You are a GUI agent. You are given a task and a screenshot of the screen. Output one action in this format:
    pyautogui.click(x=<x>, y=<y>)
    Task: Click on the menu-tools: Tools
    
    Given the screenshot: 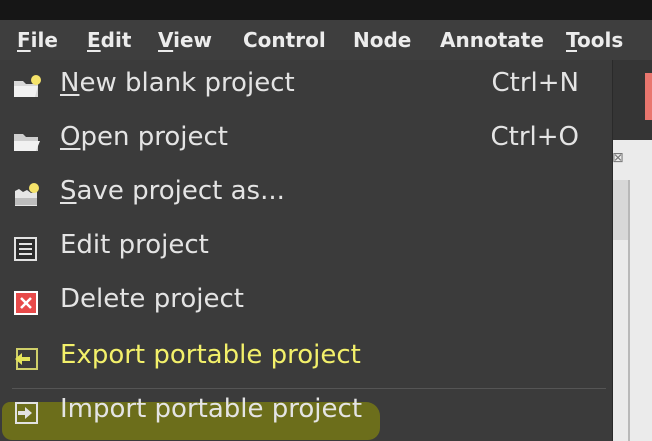 What is the action you would take?
    pyautogui.click(x=594, y=40)
    